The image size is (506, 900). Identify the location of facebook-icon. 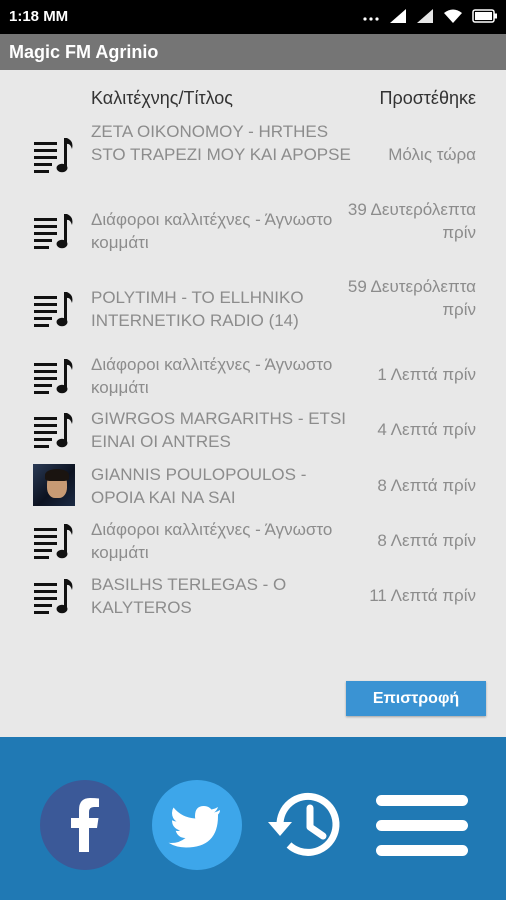
(85, 825).